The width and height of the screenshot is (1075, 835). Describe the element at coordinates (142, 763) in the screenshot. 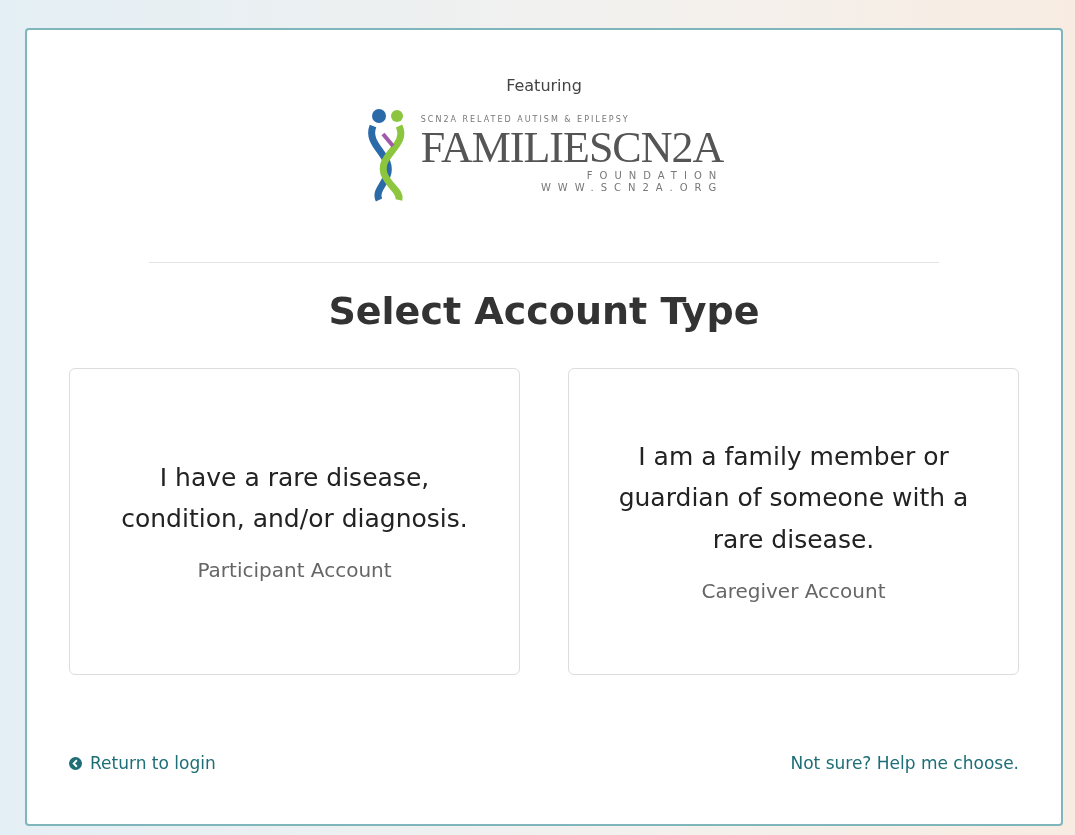

I see `return-to-login-link: Return to login` at that location.